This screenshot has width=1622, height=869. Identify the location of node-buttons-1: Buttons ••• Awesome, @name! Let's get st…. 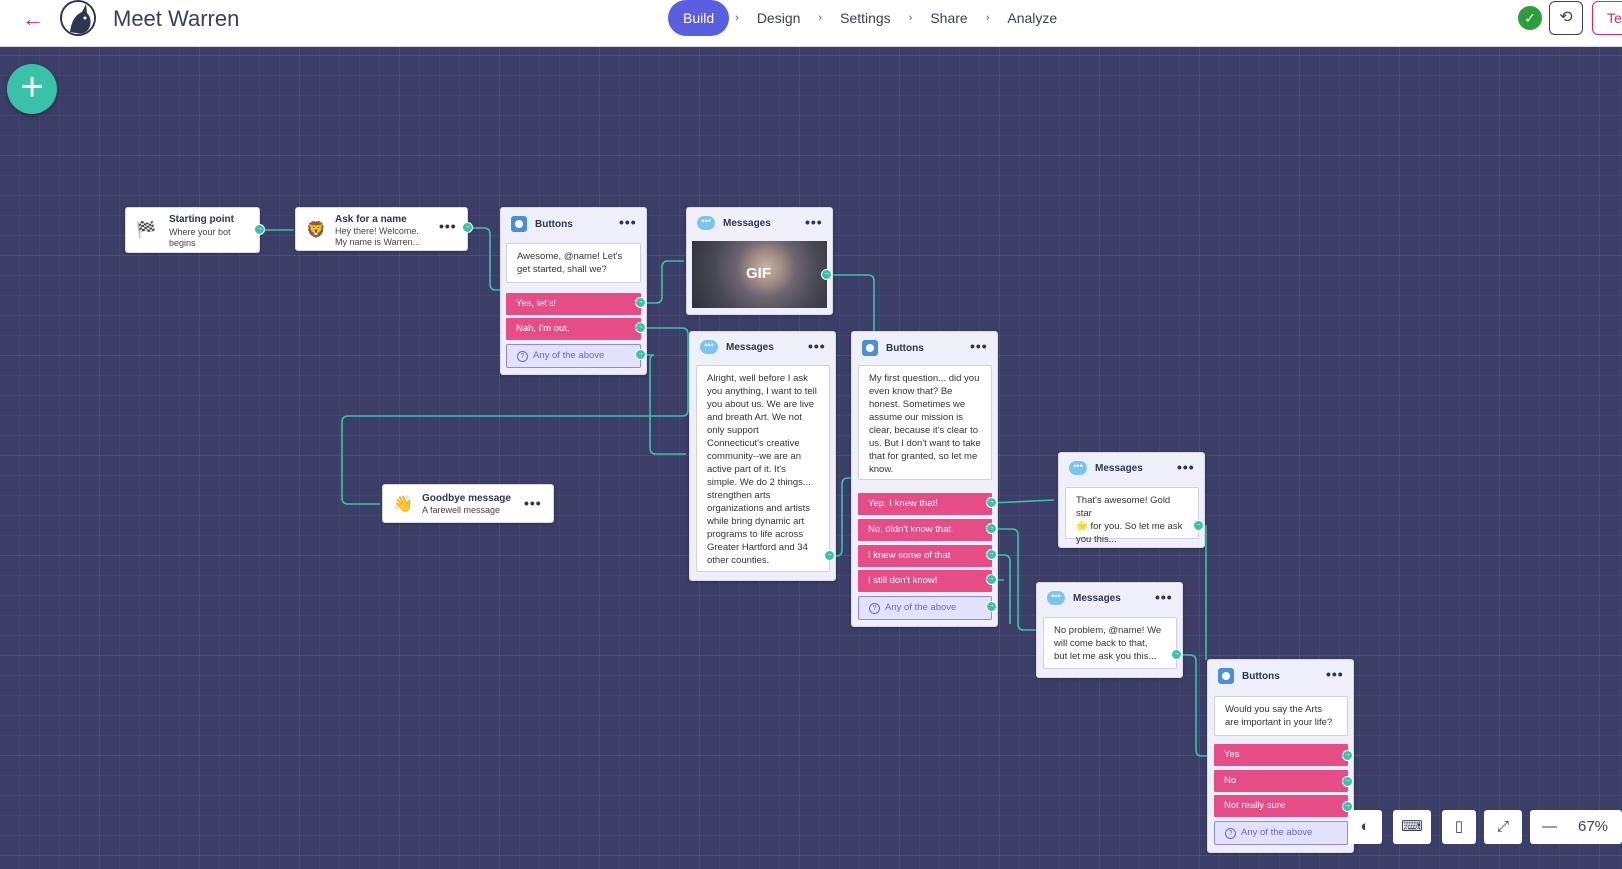
(573, 291).